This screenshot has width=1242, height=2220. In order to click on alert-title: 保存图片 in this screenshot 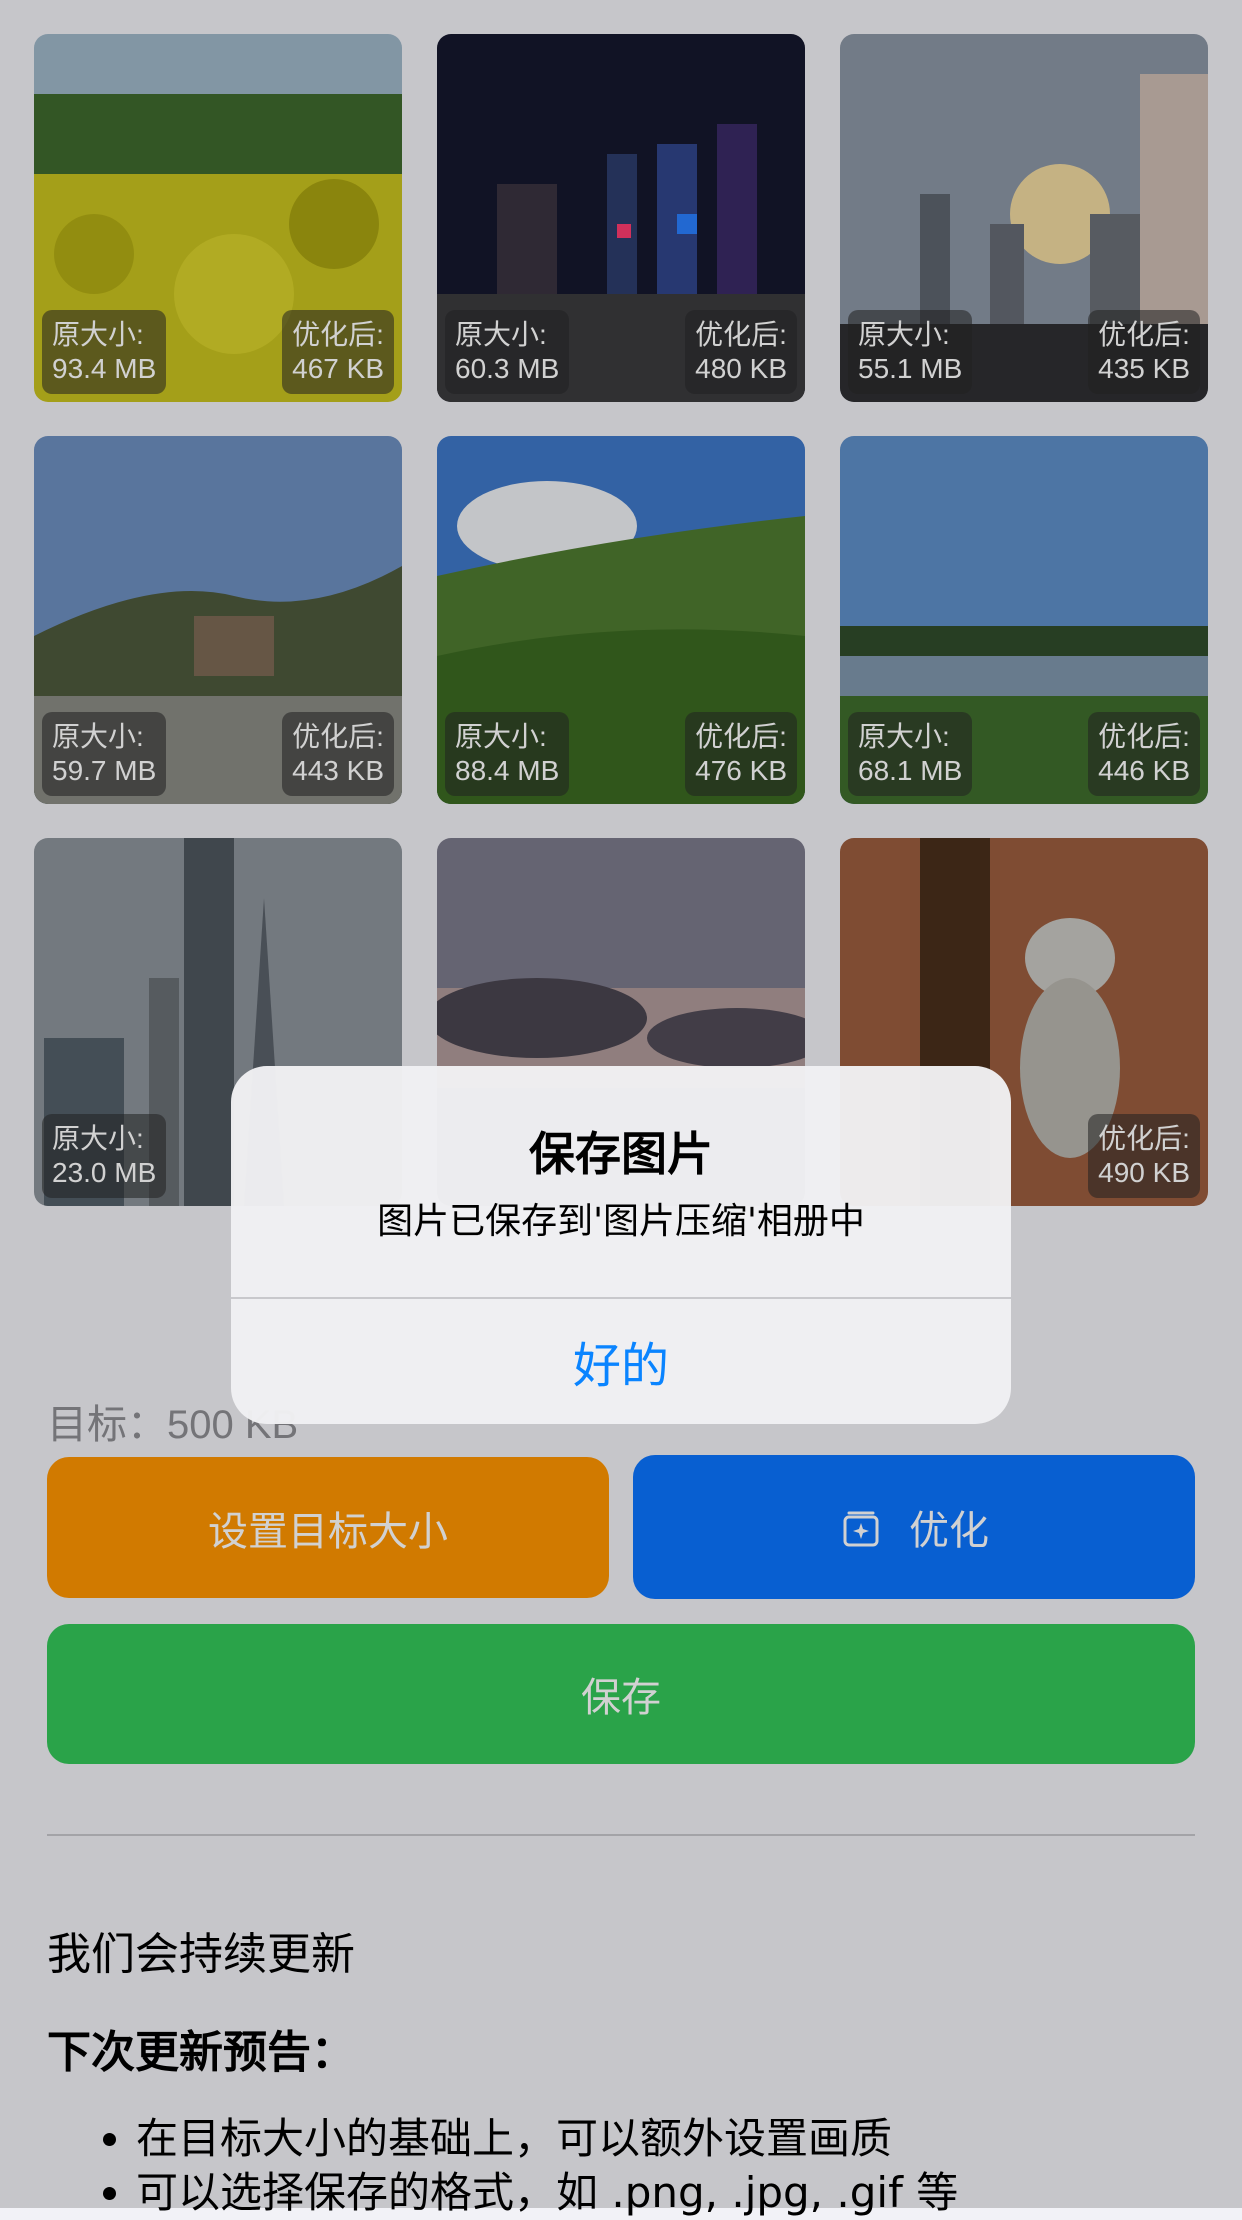, I will do `click(621, 1154)`.